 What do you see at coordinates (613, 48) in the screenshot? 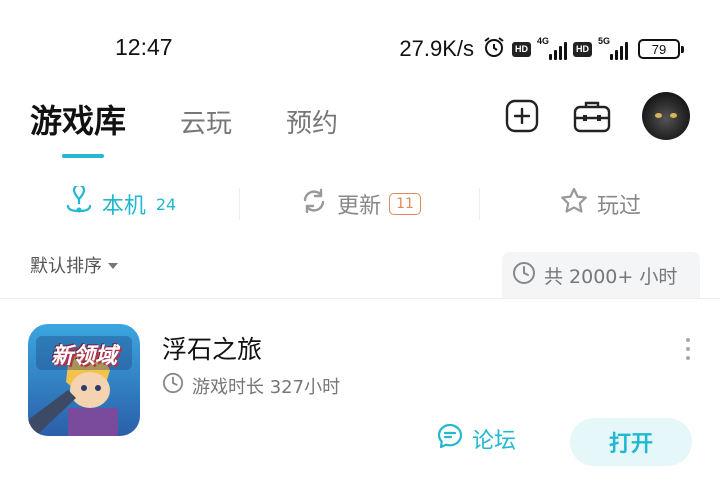
I see `signal-sim2-icon: 5G` at bounding box center [613, 48].